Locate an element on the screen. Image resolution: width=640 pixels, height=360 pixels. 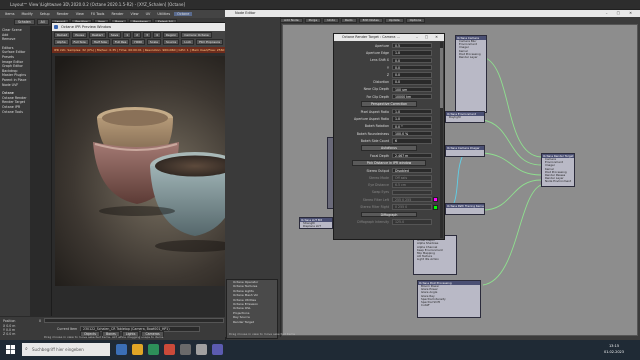
menu-item: Modify is located at coordinates (27, 14).